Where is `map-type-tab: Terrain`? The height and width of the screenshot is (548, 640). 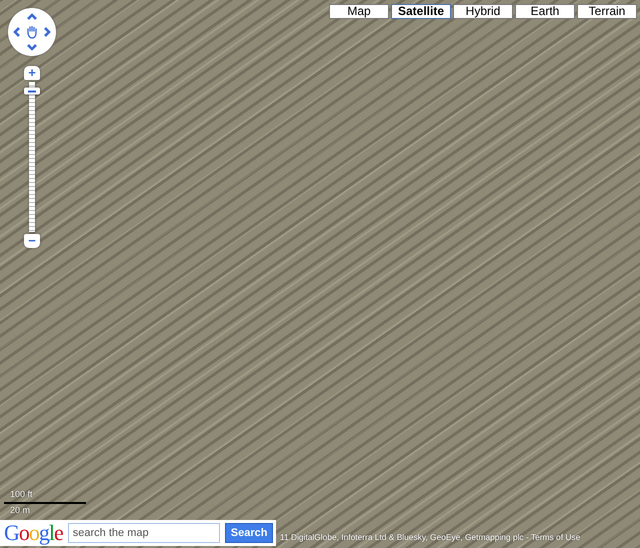 map-type-tab: Terrain is located at coordinates (607, 11).